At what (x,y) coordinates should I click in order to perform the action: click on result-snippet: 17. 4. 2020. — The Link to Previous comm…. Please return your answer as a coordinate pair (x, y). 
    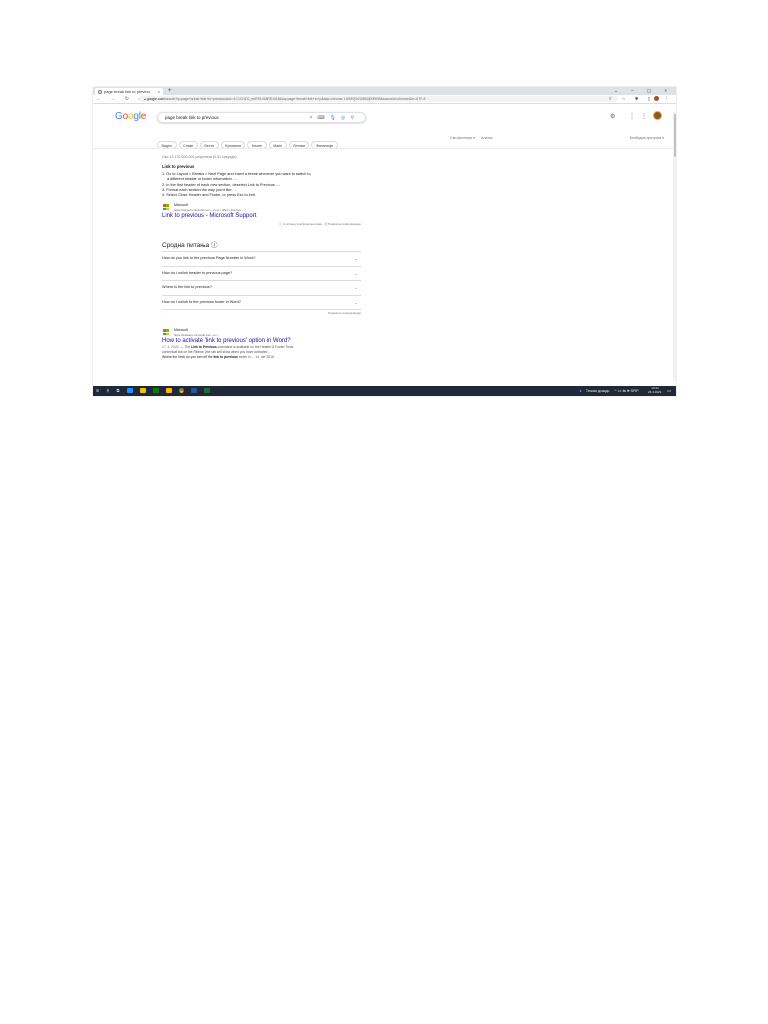
    Looking at the image, I should click on (261, 352).